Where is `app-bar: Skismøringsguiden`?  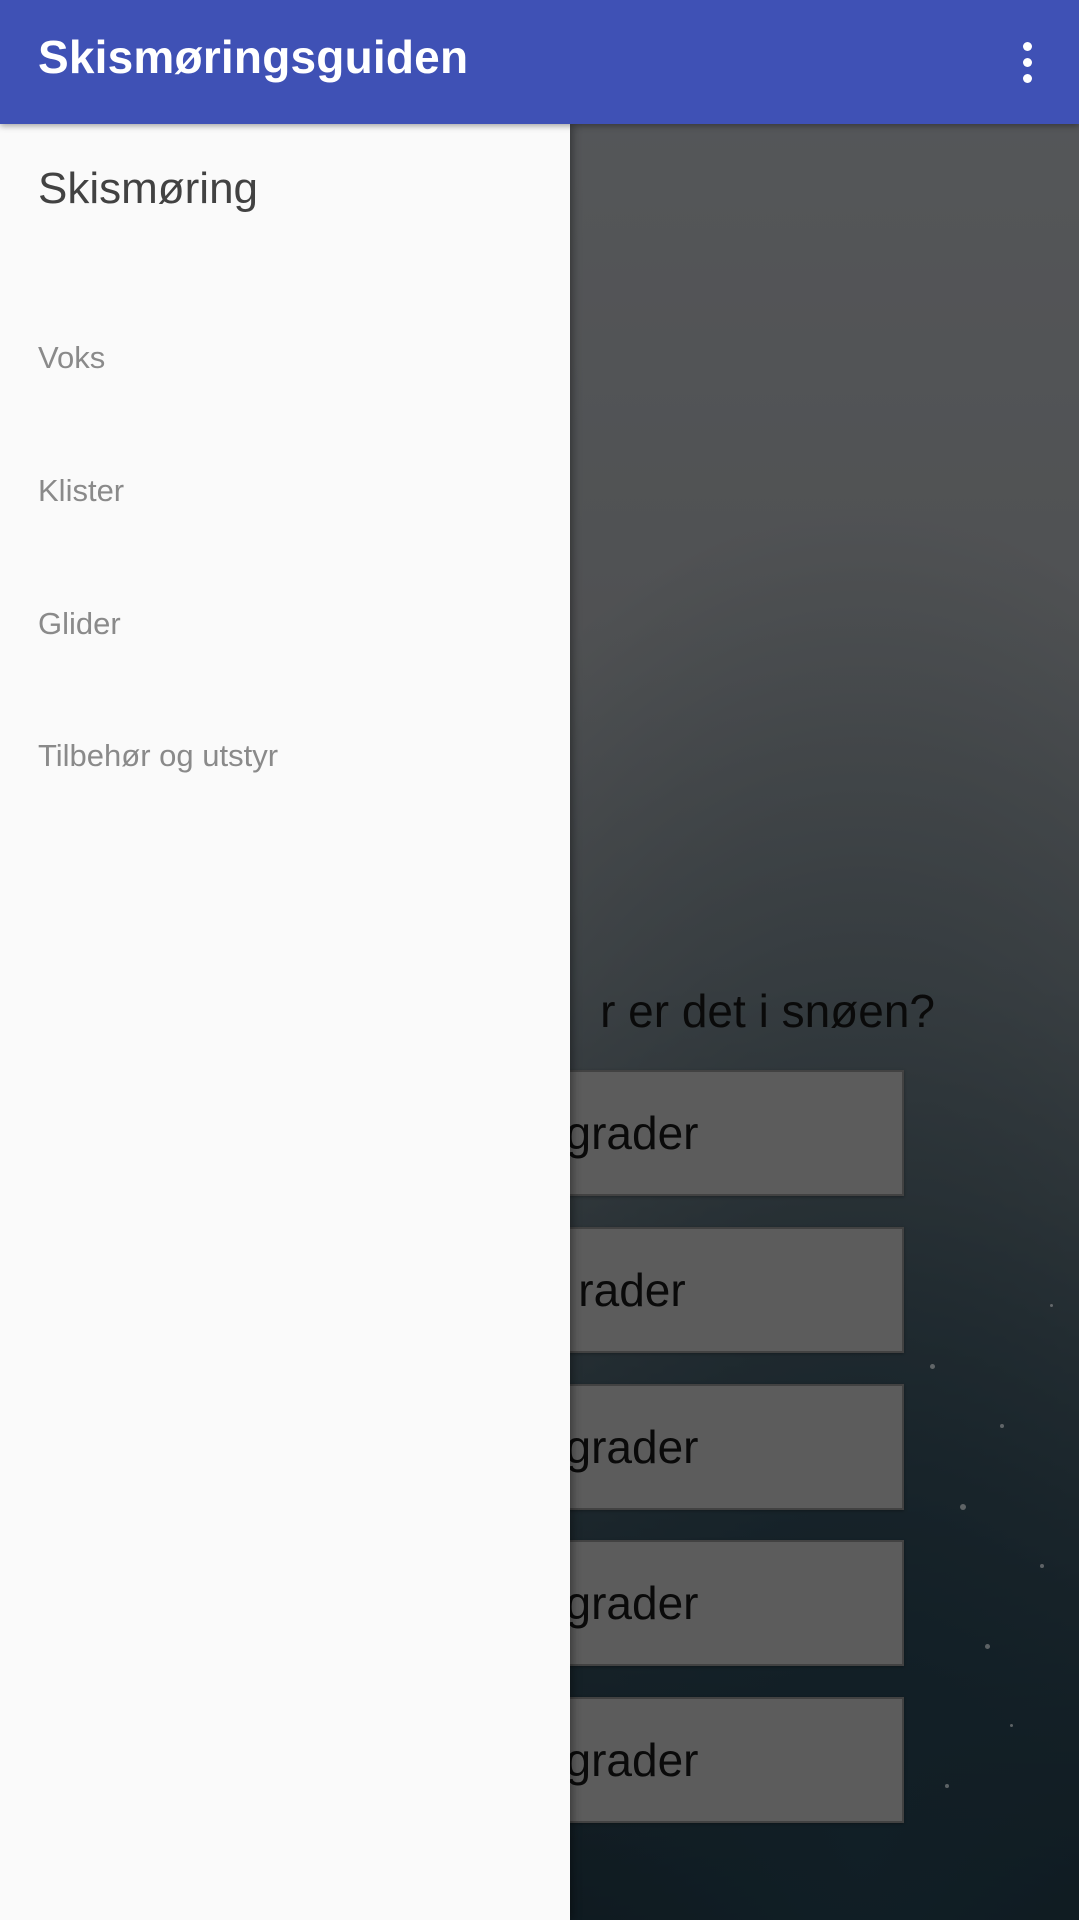
app-bar: Skismøringsguiden is located at coordinates (539, 62).